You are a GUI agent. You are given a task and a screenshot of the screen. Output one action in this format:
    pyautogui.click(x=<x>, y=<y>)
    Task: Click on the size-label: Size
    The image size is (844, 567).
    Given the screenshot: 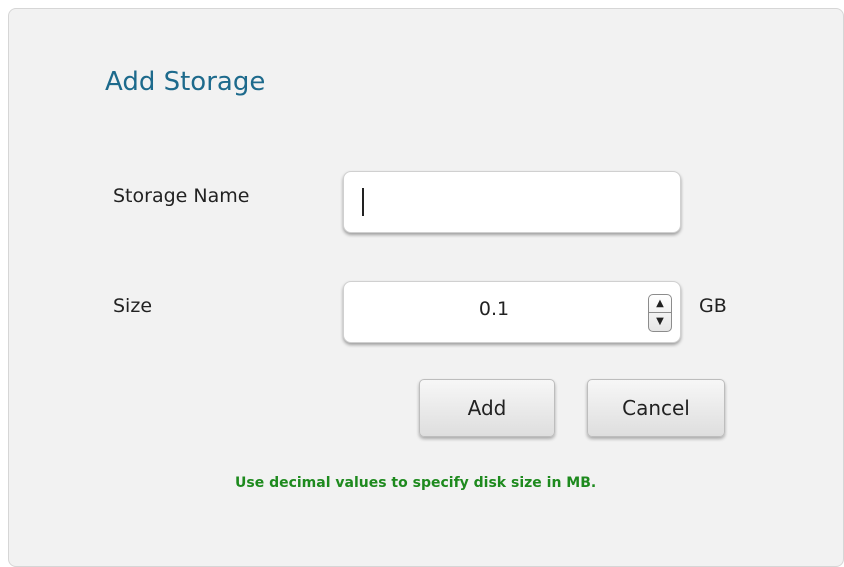 What is the action you would take?
    pyautogui.click(x=133, y=306)
    